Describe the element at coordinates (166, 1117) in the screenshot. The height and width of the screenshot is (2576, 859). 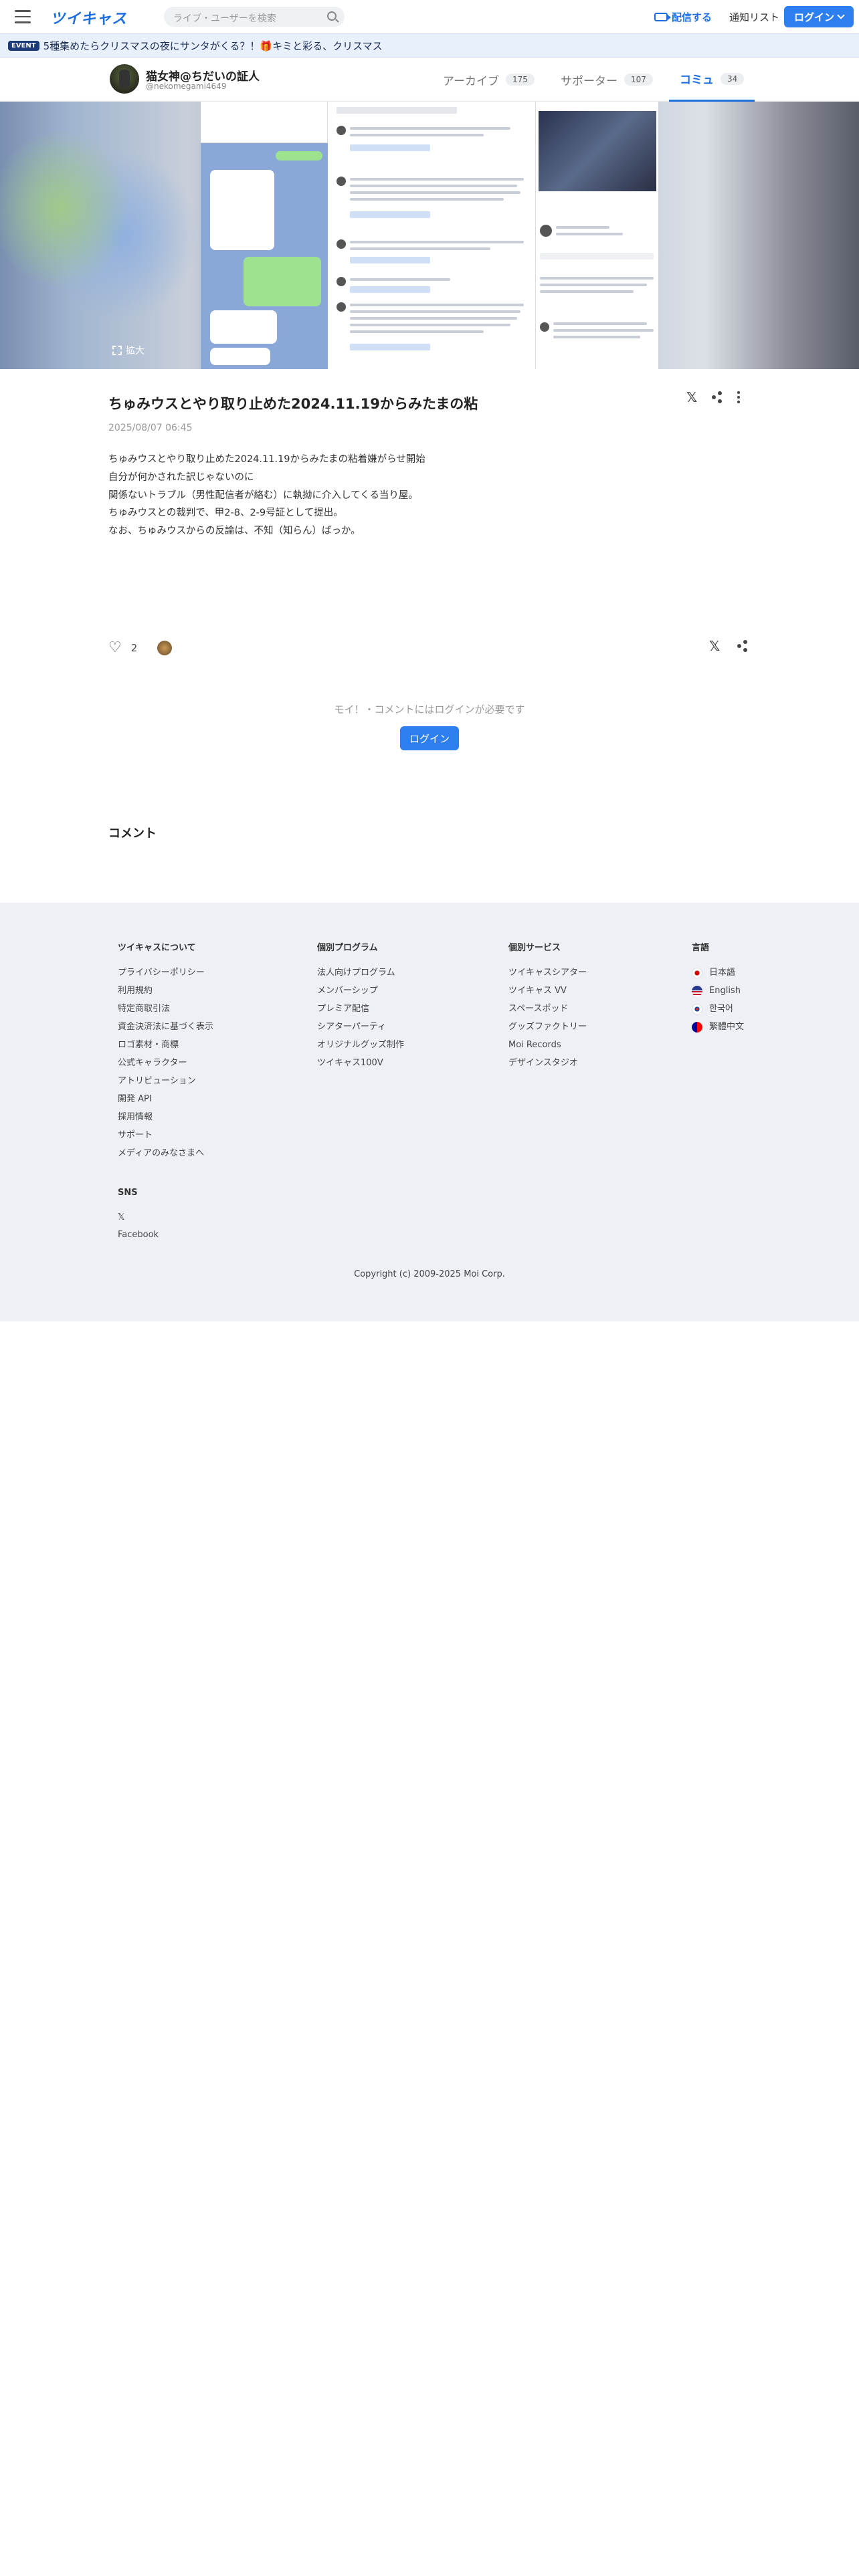
I see `footer-link: 採用情報` at that location.